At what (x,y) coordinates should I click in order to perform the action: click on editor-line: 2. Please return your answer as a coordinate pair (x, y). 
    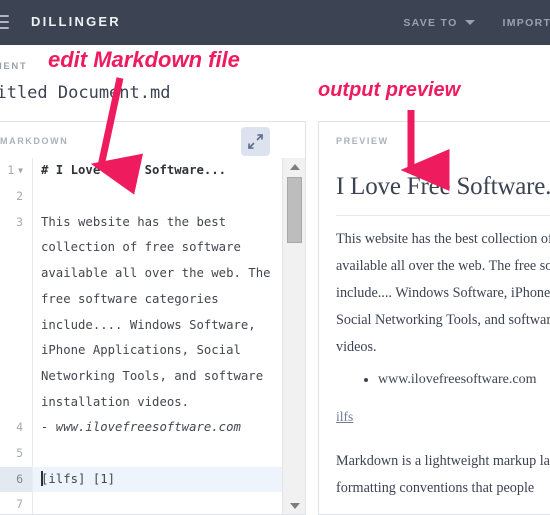
    Looking at the image, I should click on (141, 197).